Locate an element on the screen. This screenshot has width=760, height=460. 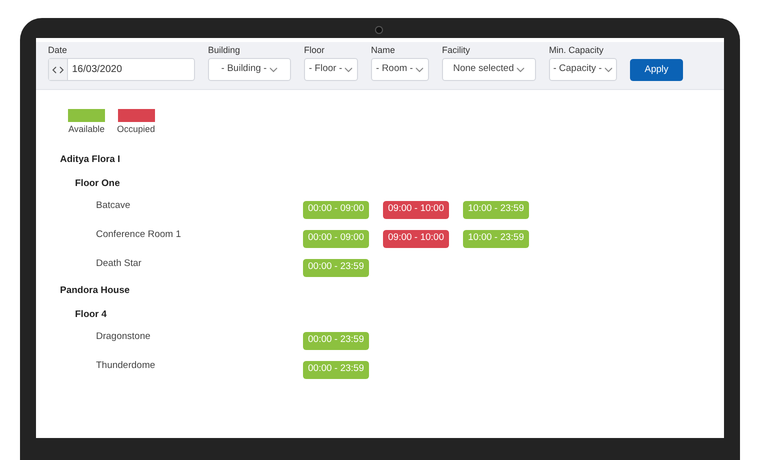
previous-icon is located at coordinates (54, 70).